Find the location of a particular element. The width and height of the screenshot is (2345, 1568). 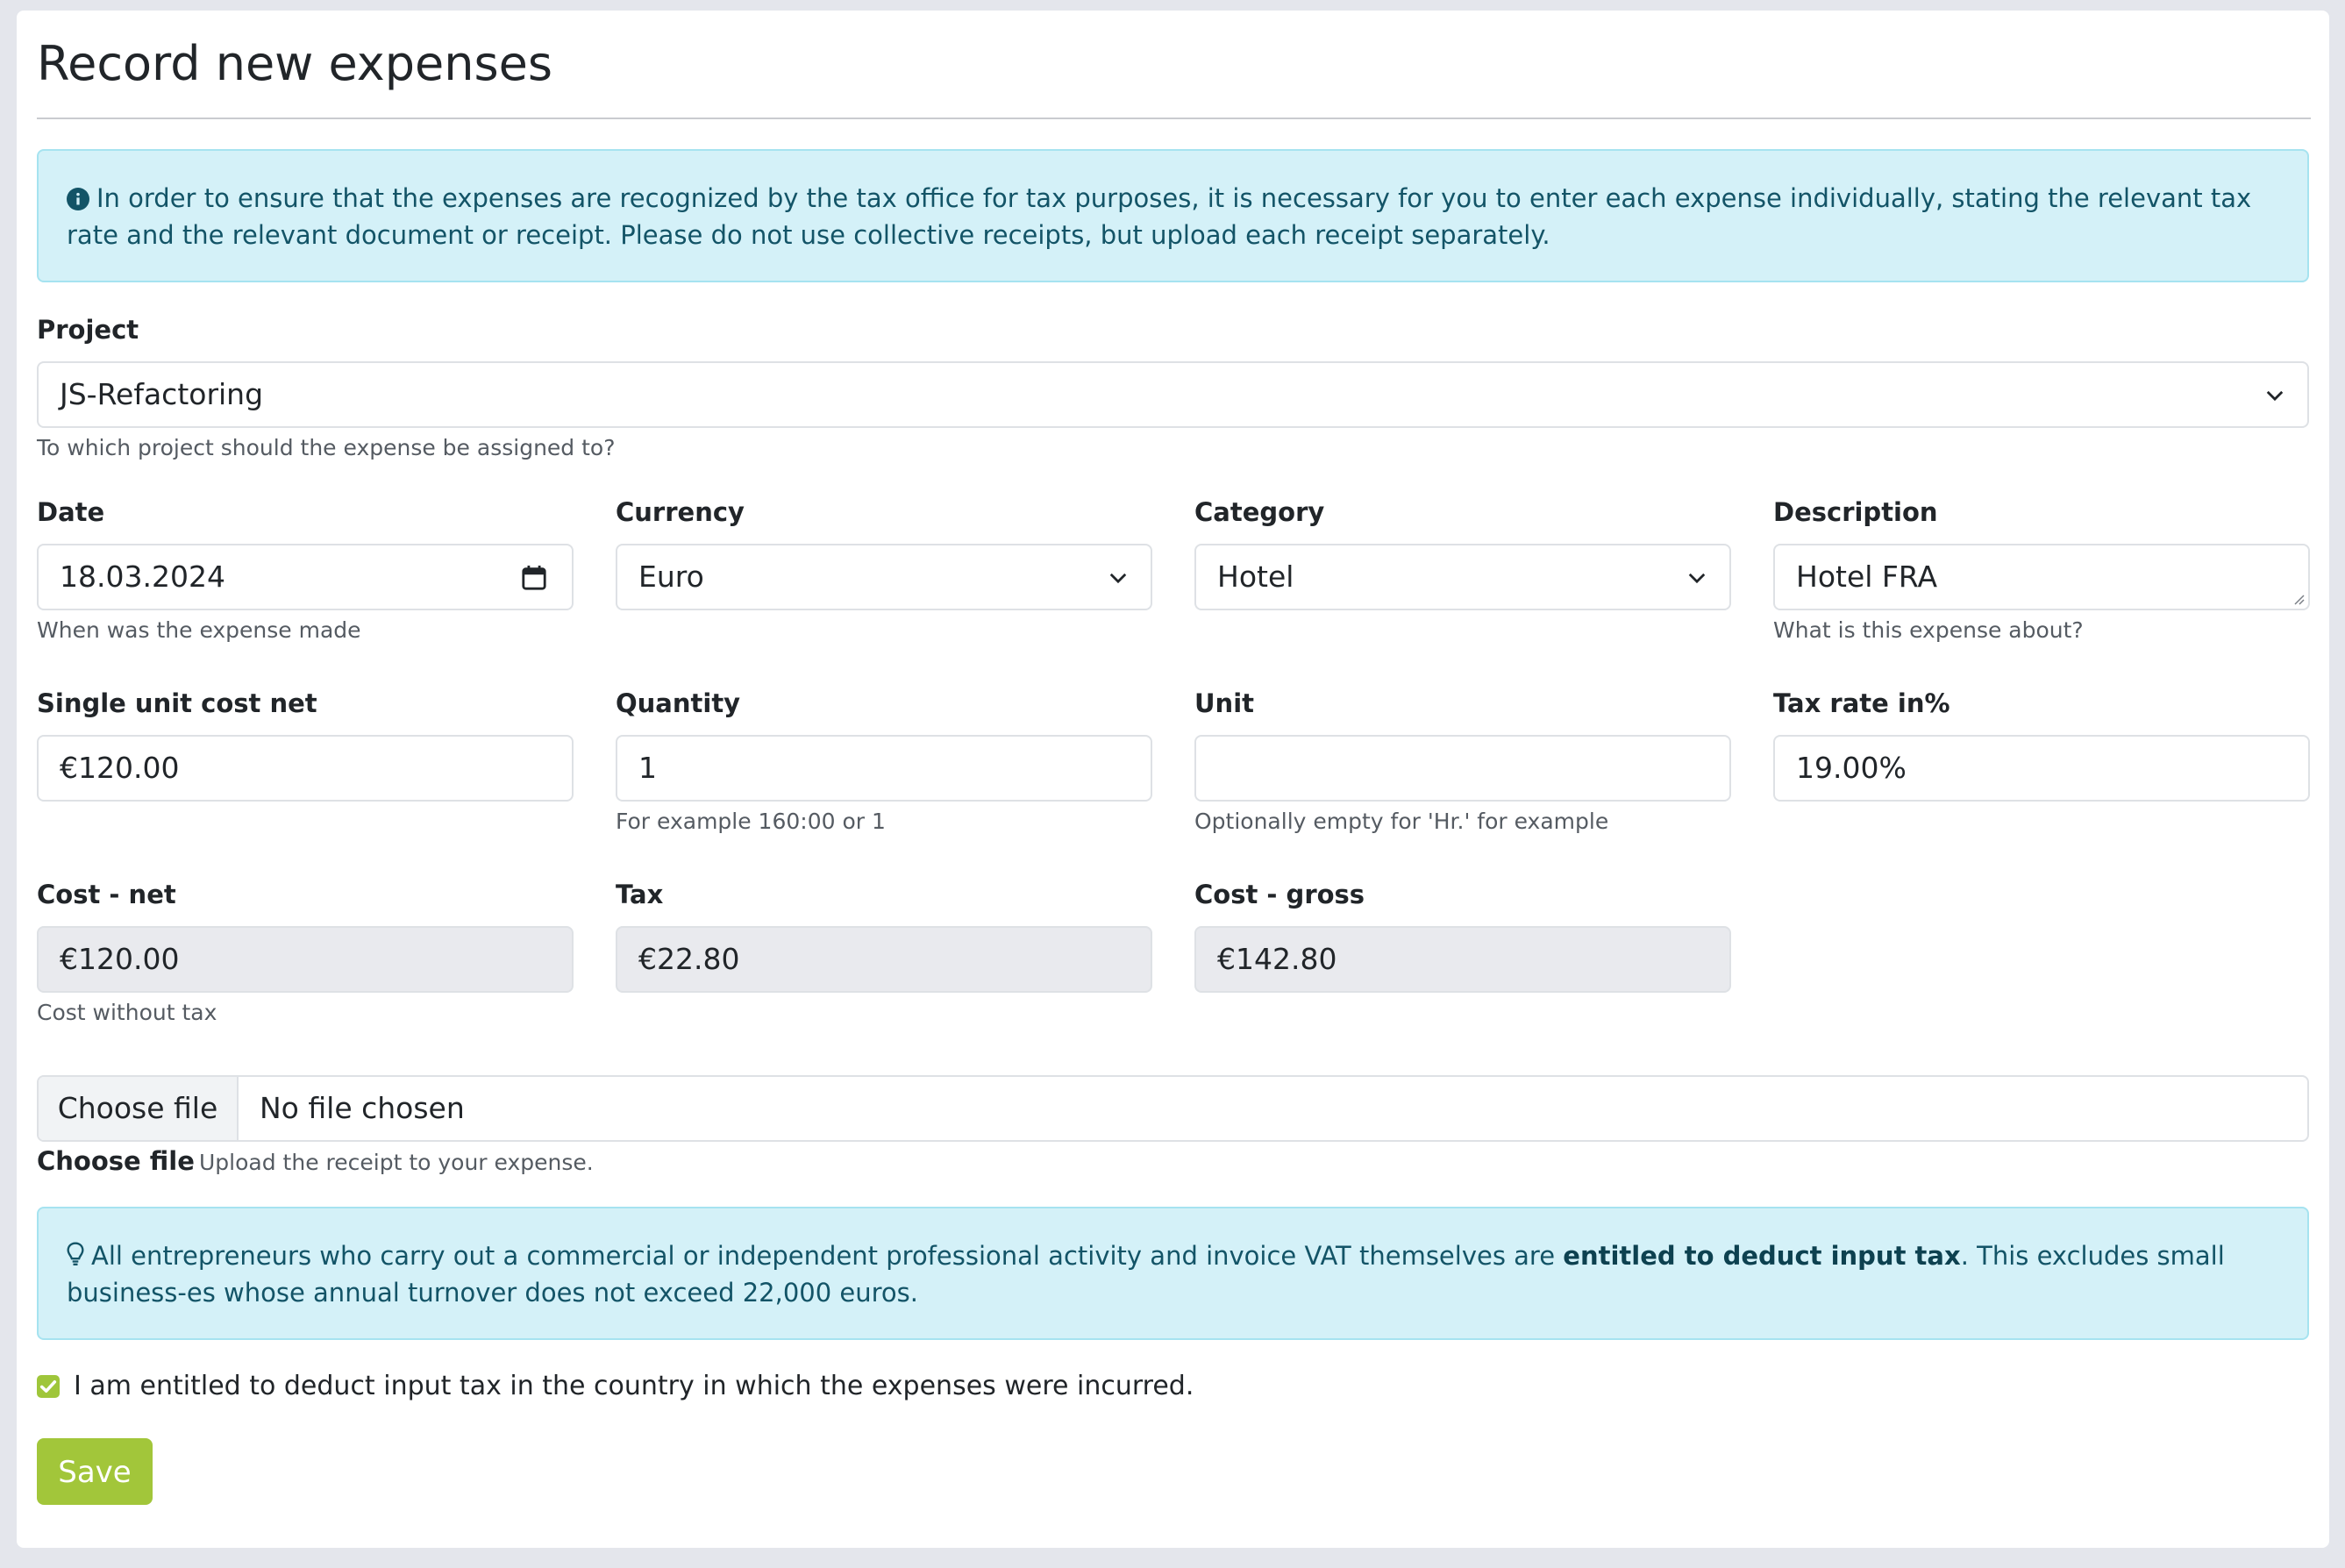

checkmark-icon is located at coordinates (48, 1387).